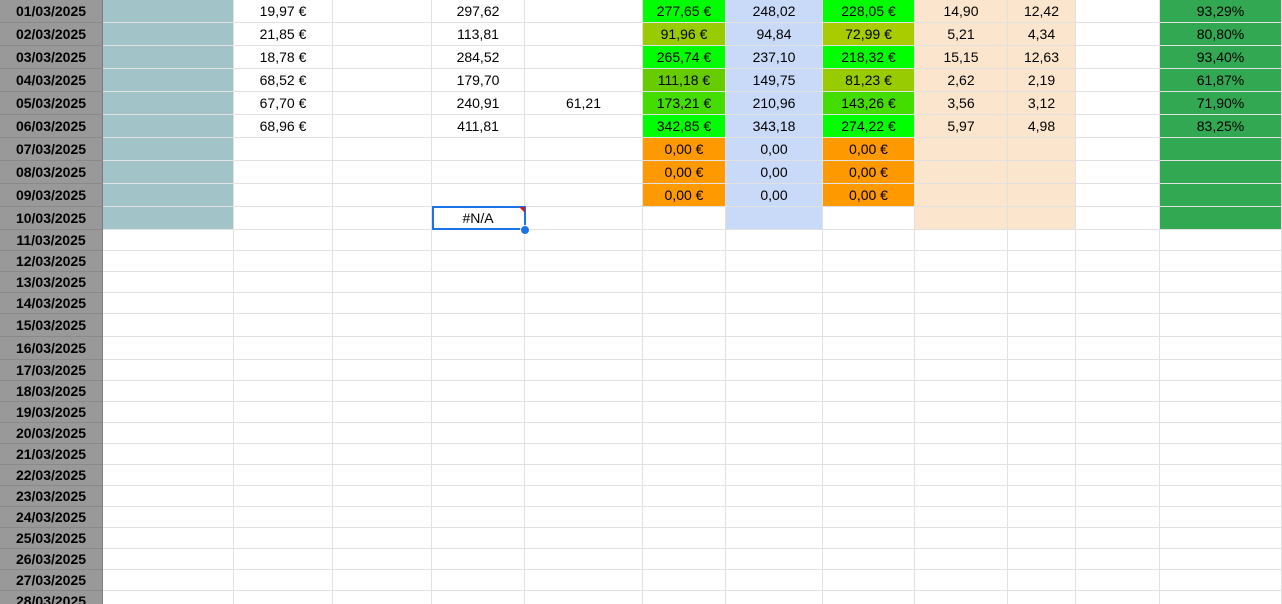 The width and height of the screenshot is (1282, 604). I want to click on row-date: 19/03/2025, so click(51, 412).